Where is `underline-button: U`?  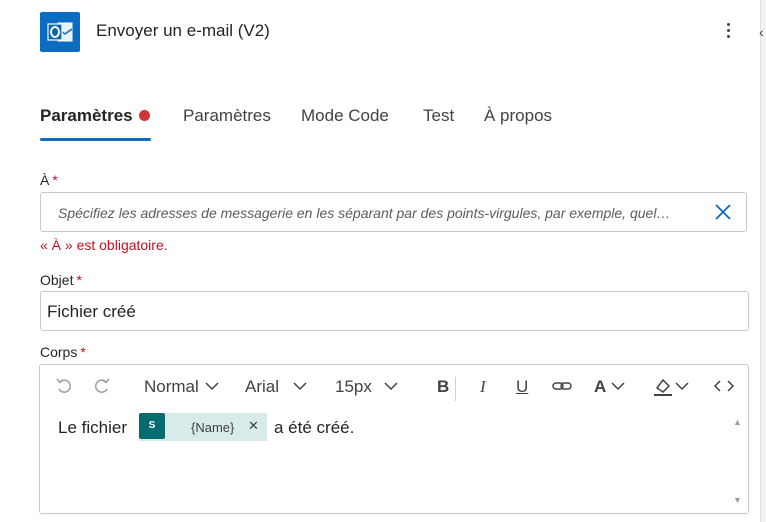 underline-button: U is located at coordinates (522, 387).